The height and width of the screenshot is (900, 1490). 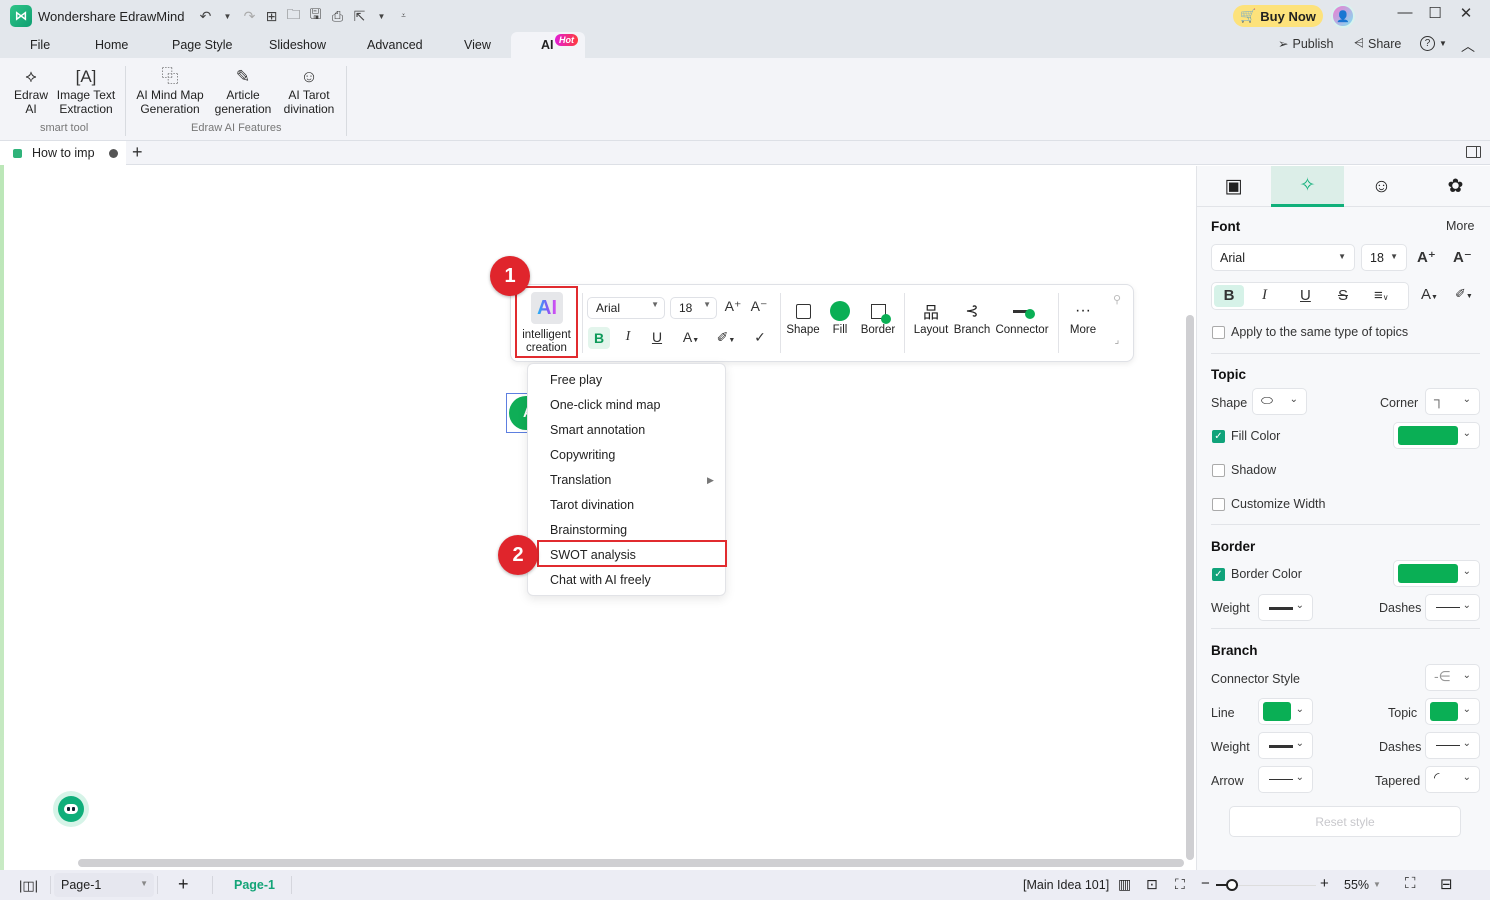 I want to click on export-icon: ⇱, so click(x=359, y=16).